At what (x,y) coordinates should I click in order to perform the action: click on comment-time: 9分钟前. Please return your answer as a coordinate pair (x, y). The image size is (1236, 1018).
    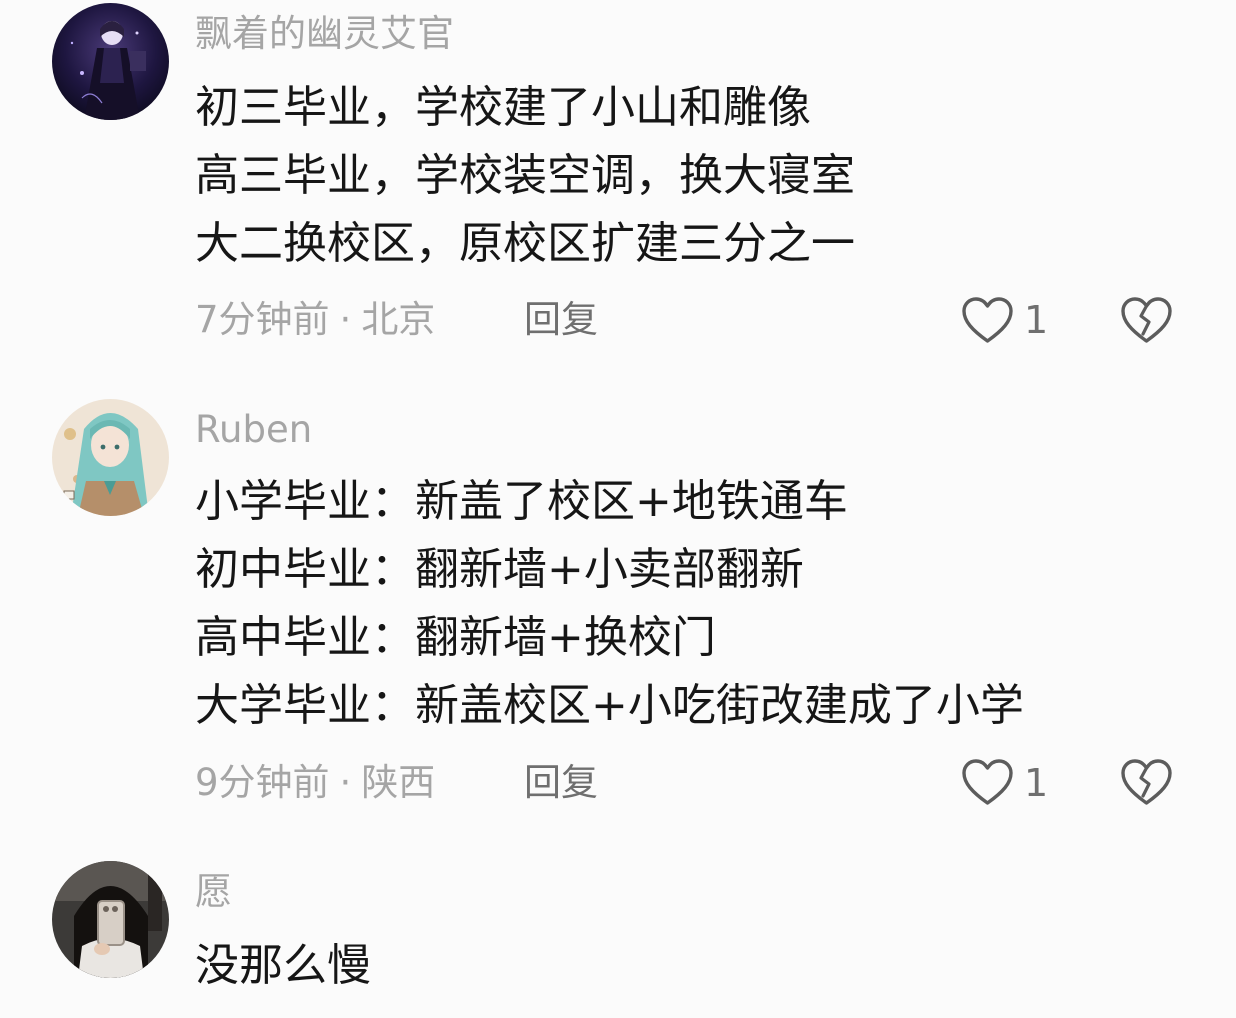
    Looking at the image, I should click on (262, 782).